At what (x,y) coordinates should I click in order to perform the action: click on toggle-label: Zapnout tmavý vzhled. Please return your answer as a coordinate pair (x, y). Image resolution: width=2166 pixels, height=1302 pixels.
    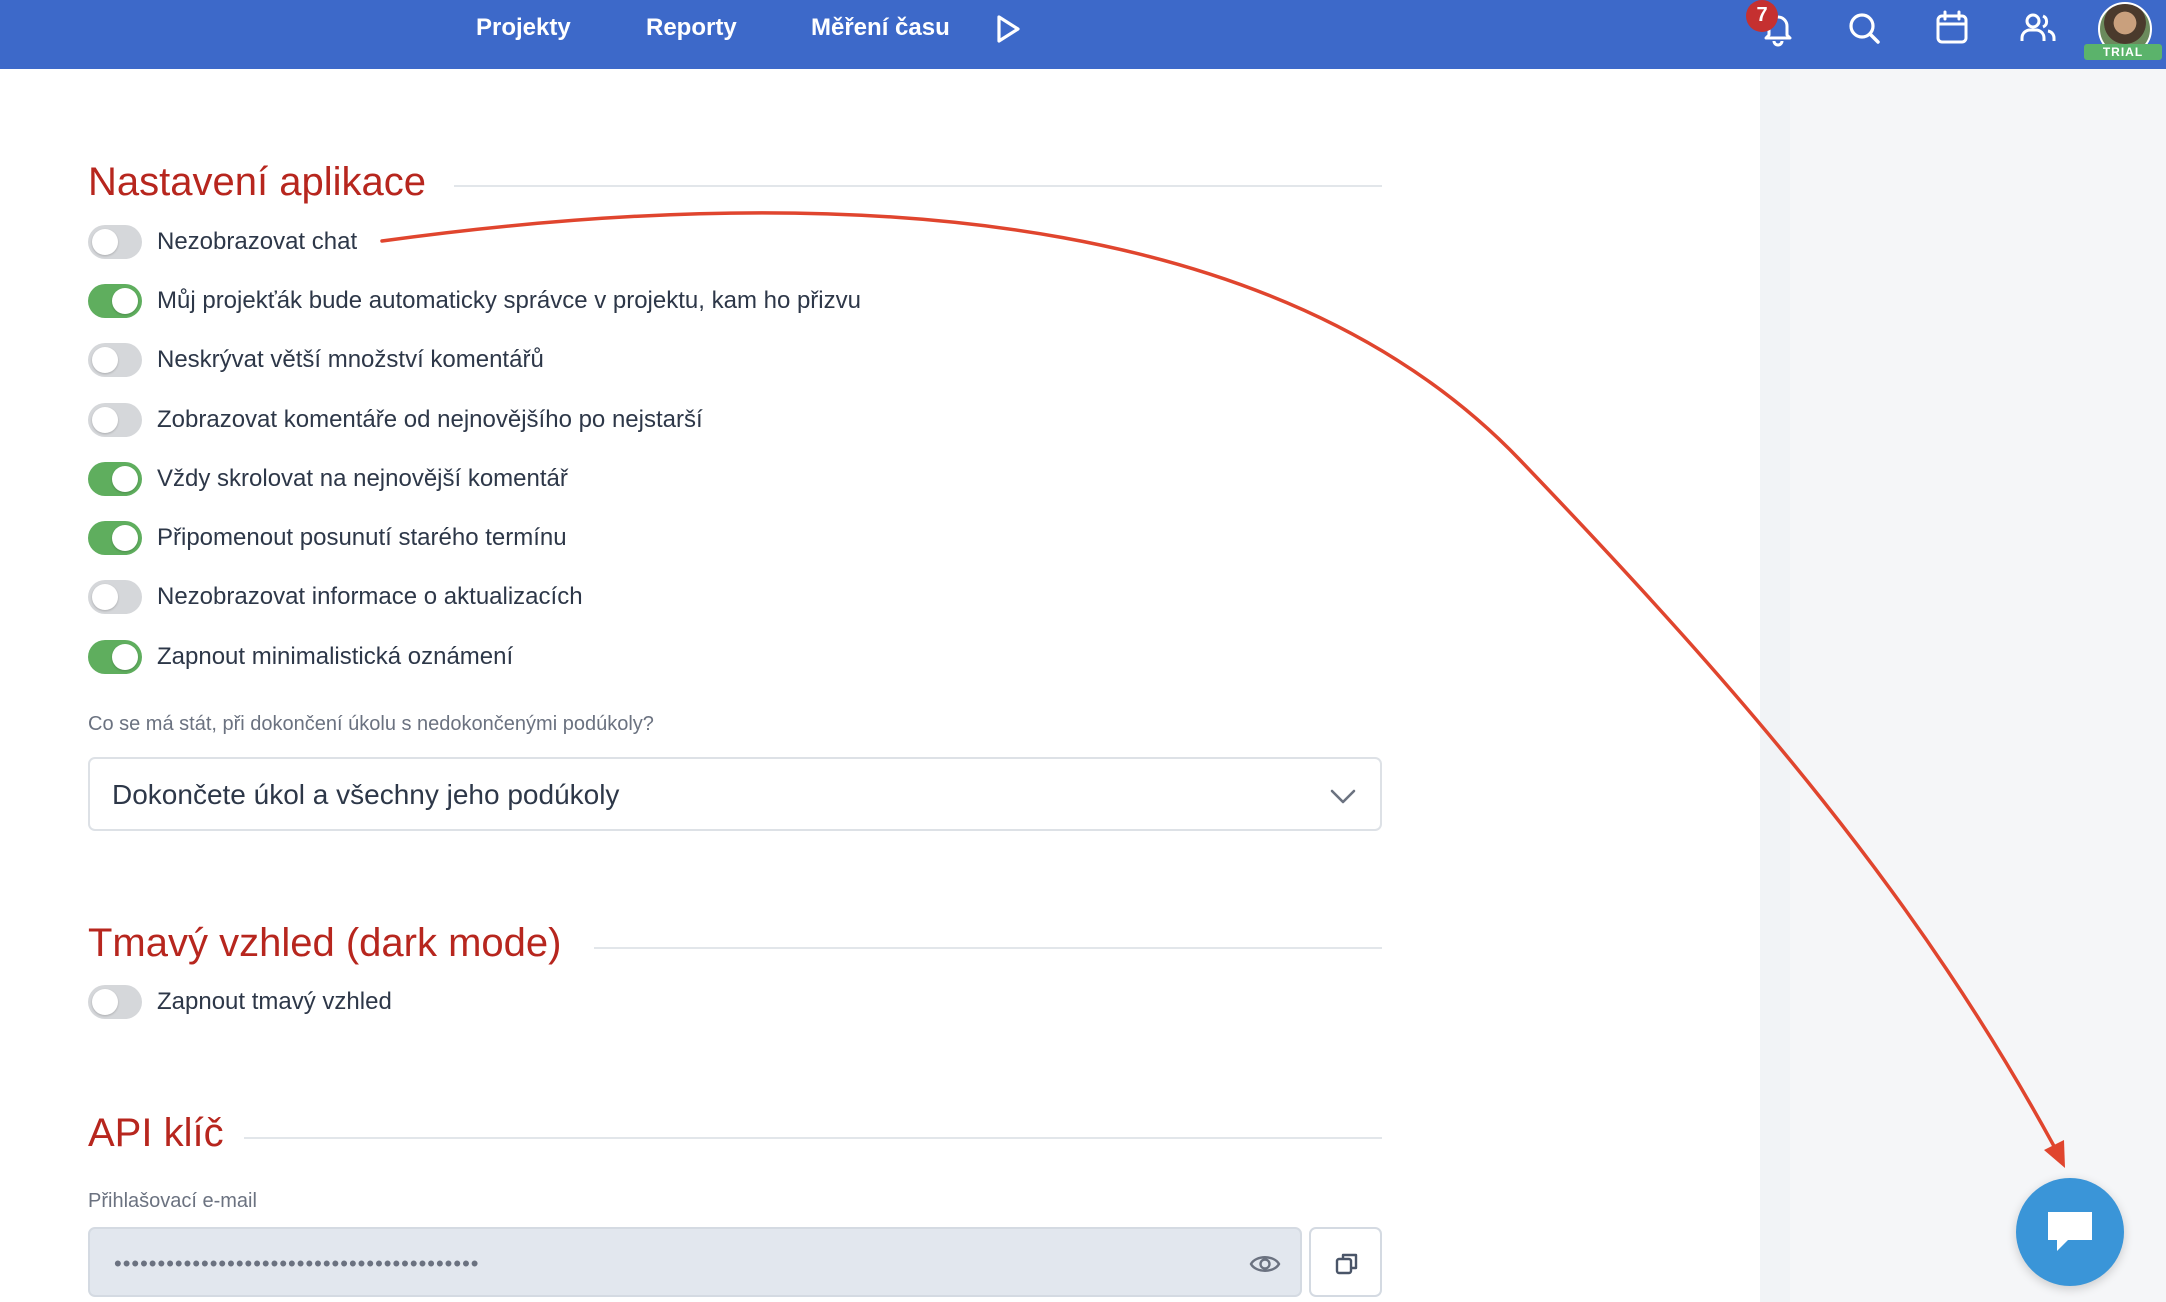
    Looking at the image, I should click on (274, 1001).